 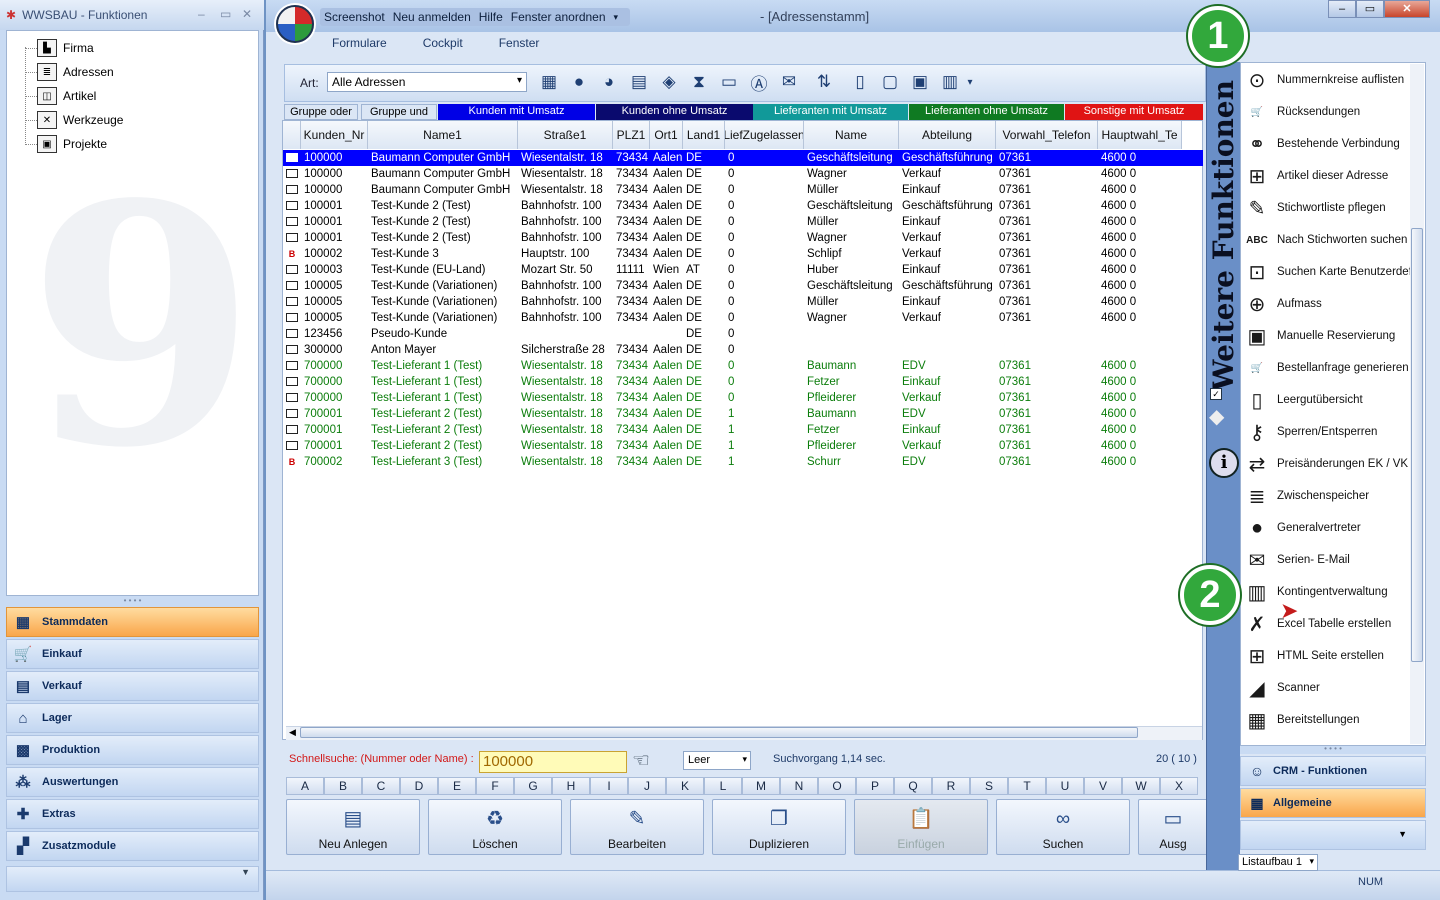 I want to click on letter-filter-t: T, so click(x=1027, y=786).